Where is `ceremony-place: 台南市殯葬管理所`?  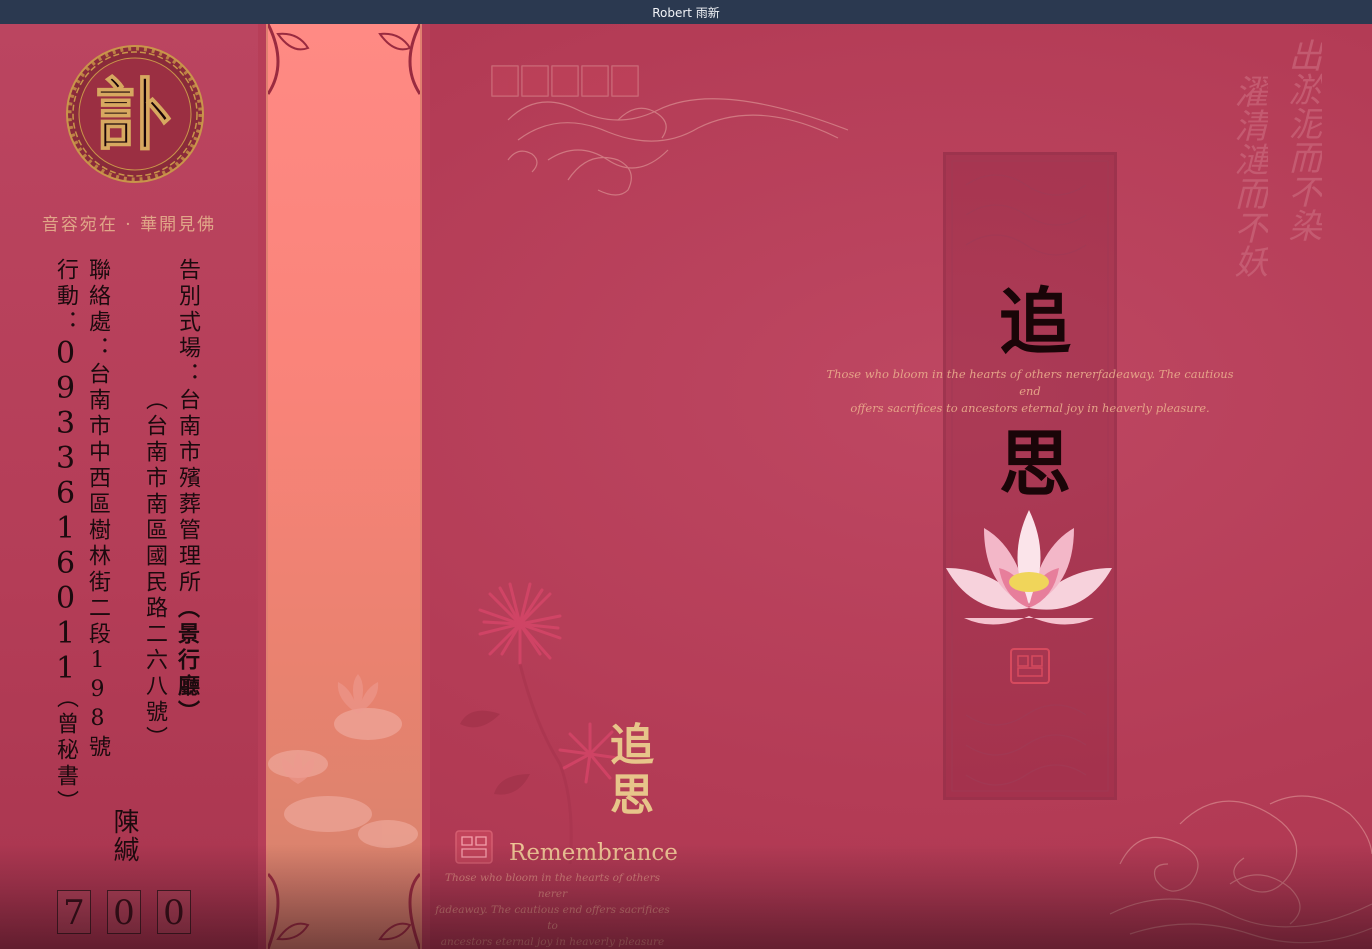
ceremony-place: 台南市殯葬管理所 is located at coordinates (187, 492).